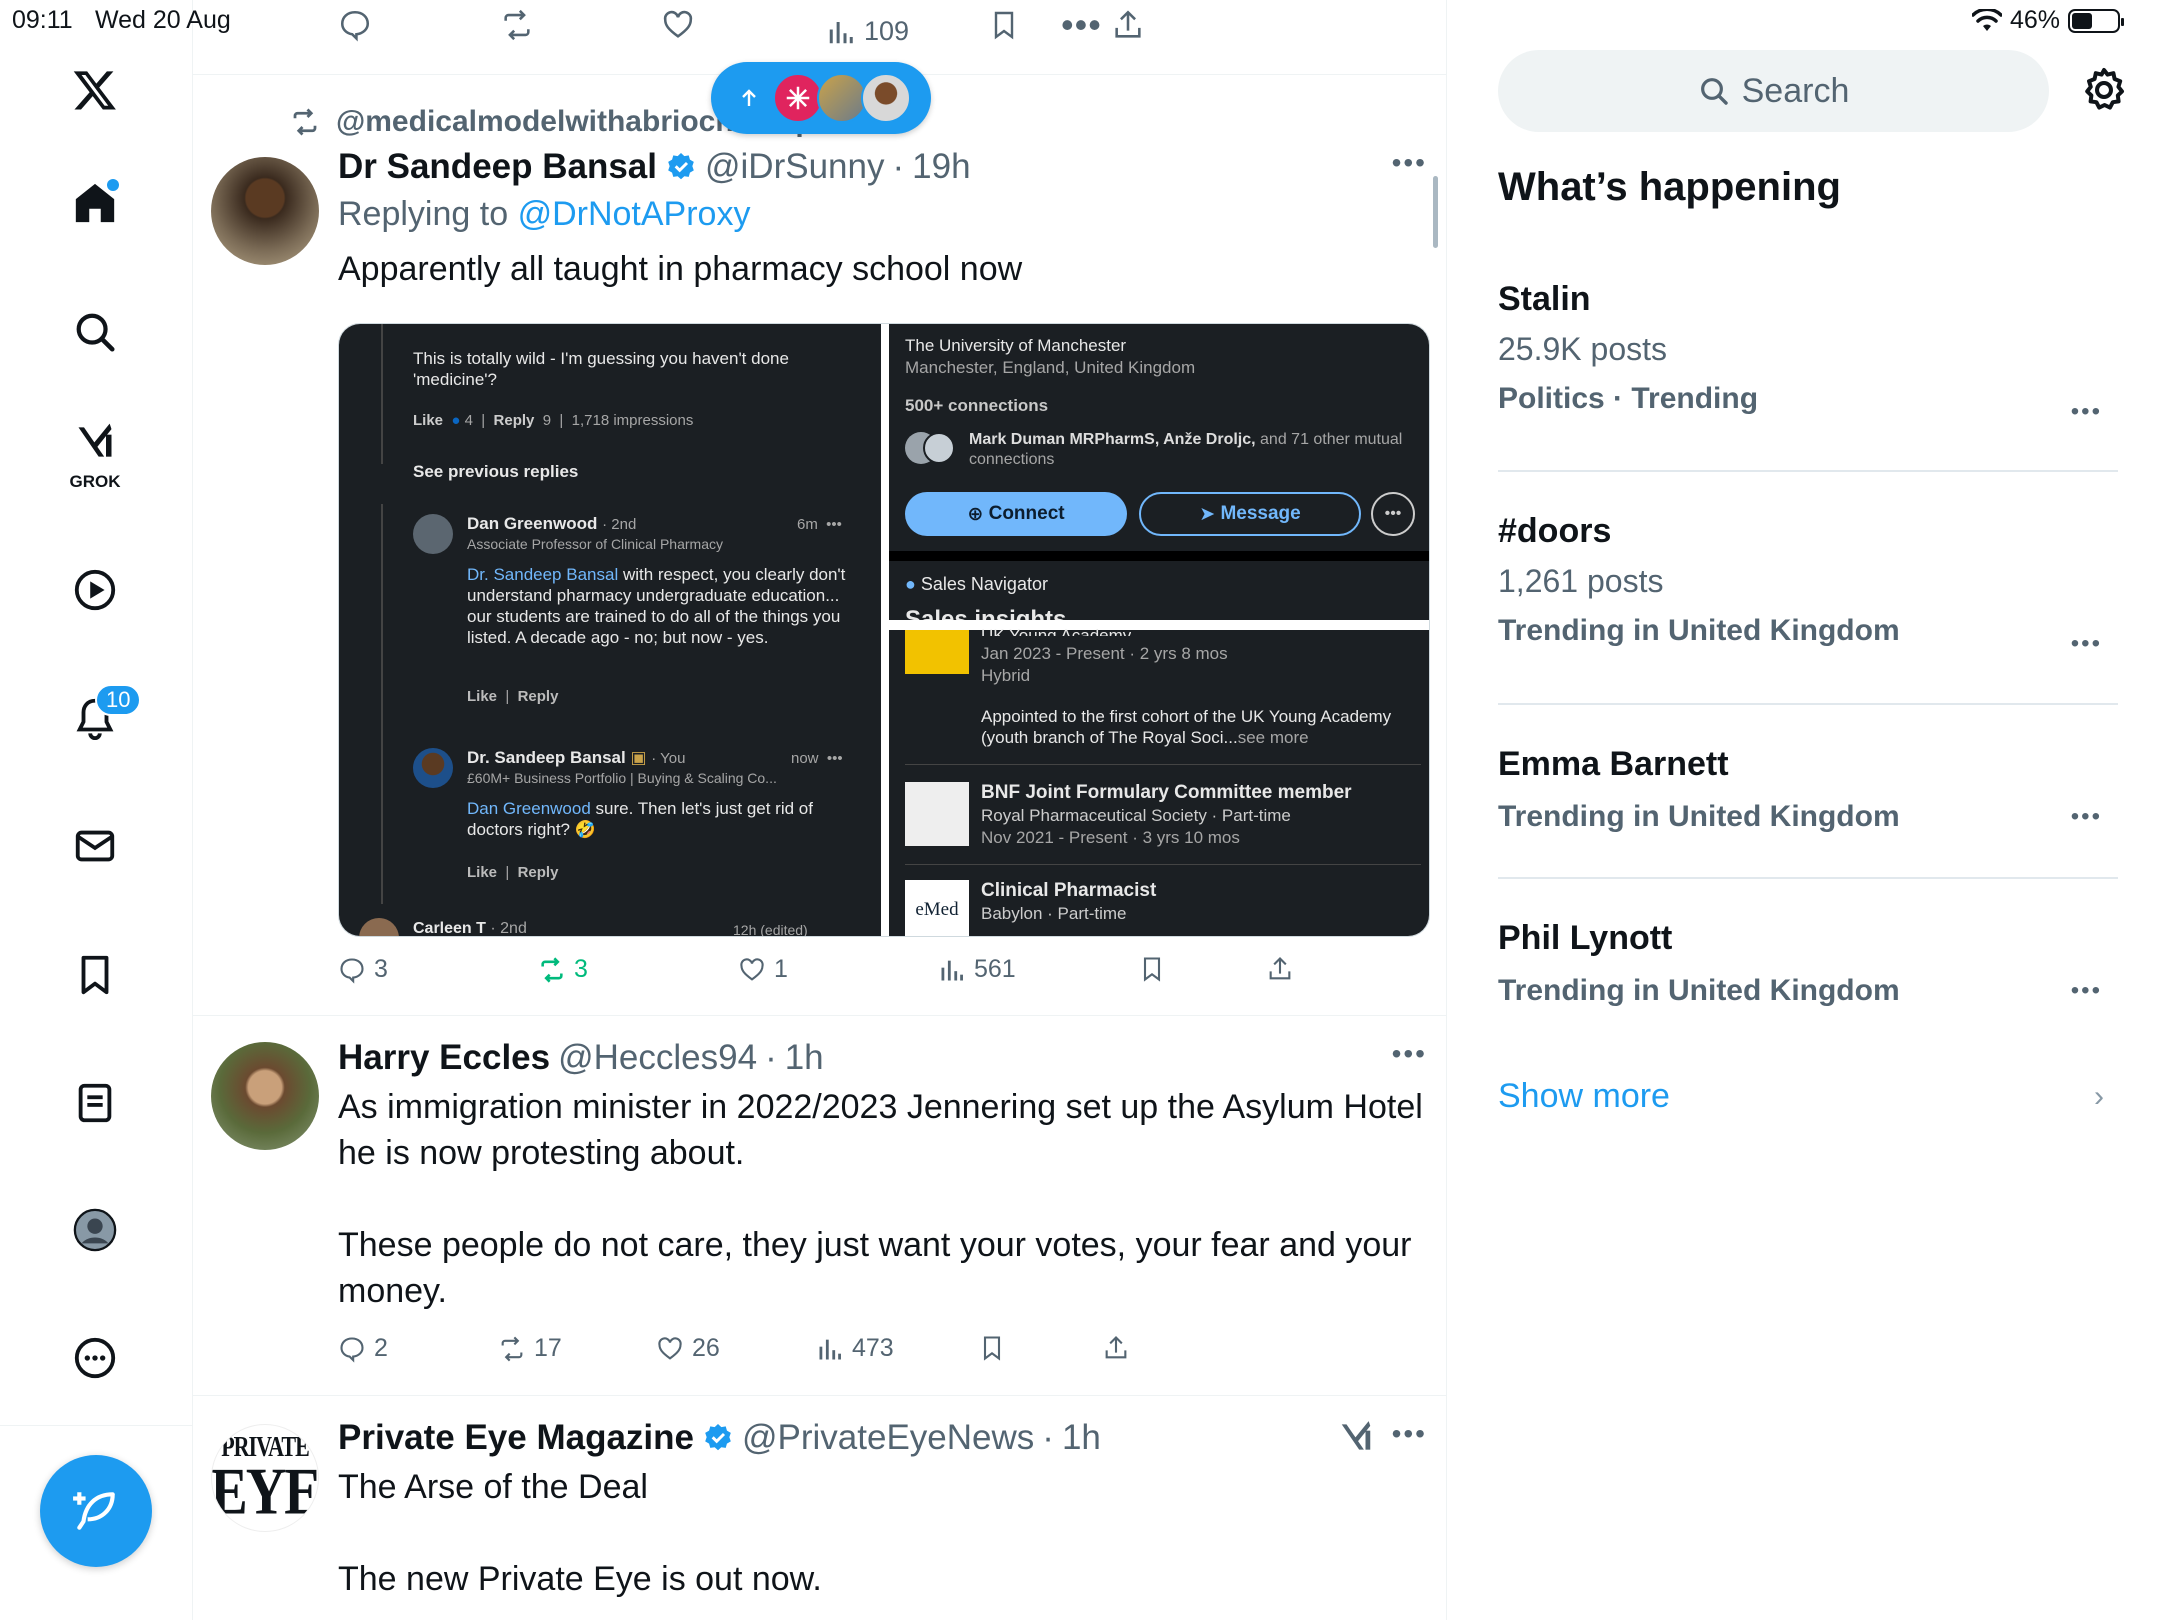 This screenshot has width=2160, height=1620. What do you see at coordinates (781, 969) in the screenshot?
I see `like-count: 1` at bounding box center [781, 969].